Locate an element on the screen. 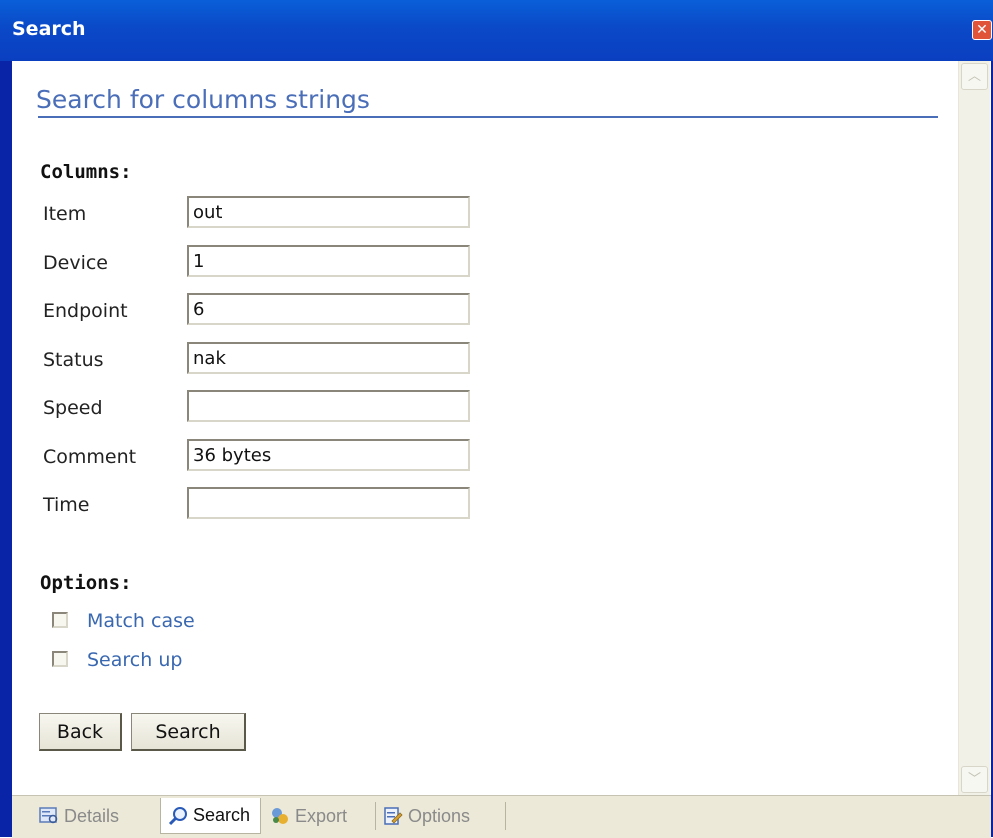 The height and width of the screenshot is (838, 993). device-field is located at coordinates (328, 261).